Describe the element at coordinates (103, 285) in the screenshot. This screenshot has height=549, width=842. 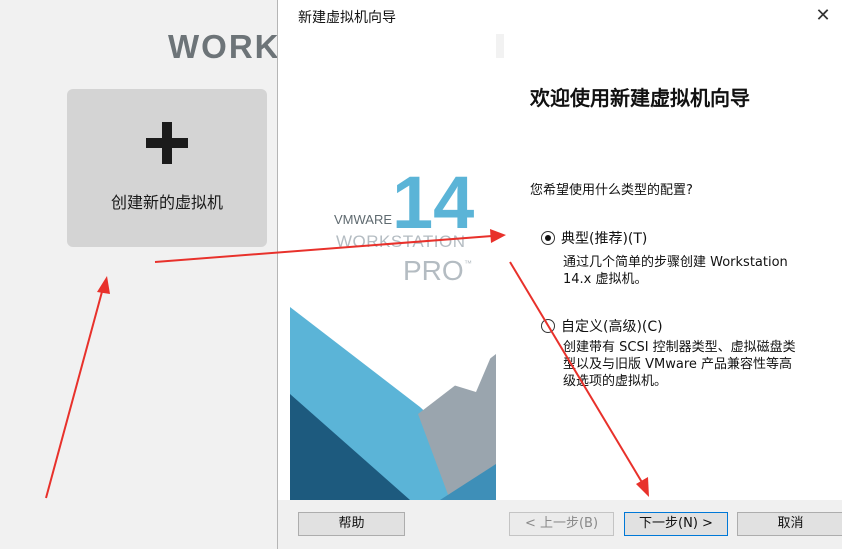
I see `arrowhead` at that location.